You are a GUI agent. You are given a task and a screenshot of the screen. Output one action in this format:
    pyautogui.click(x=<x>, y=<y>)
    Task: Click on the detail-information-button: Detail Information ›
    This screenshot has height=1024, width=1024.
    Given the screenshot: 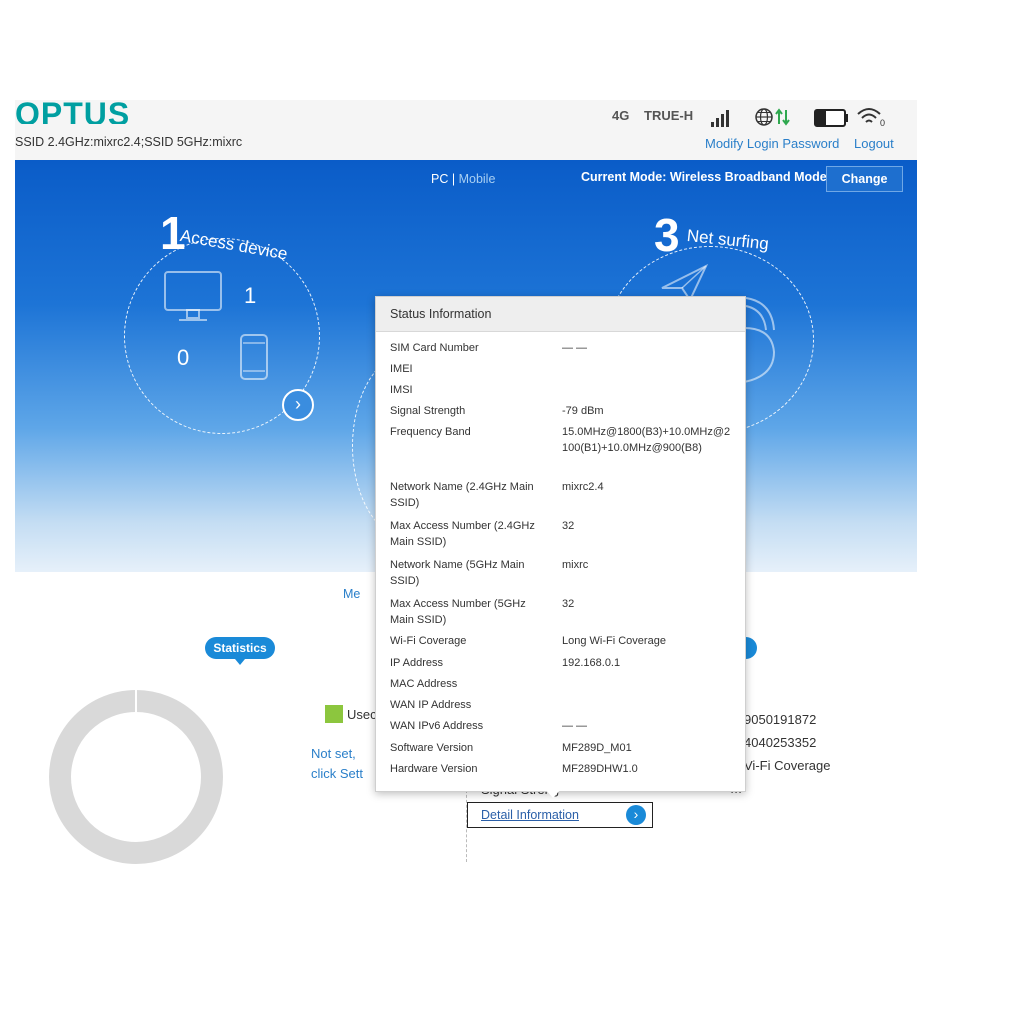 What is the action you would take?
    pyautogui.click(x=560, y=815)
    